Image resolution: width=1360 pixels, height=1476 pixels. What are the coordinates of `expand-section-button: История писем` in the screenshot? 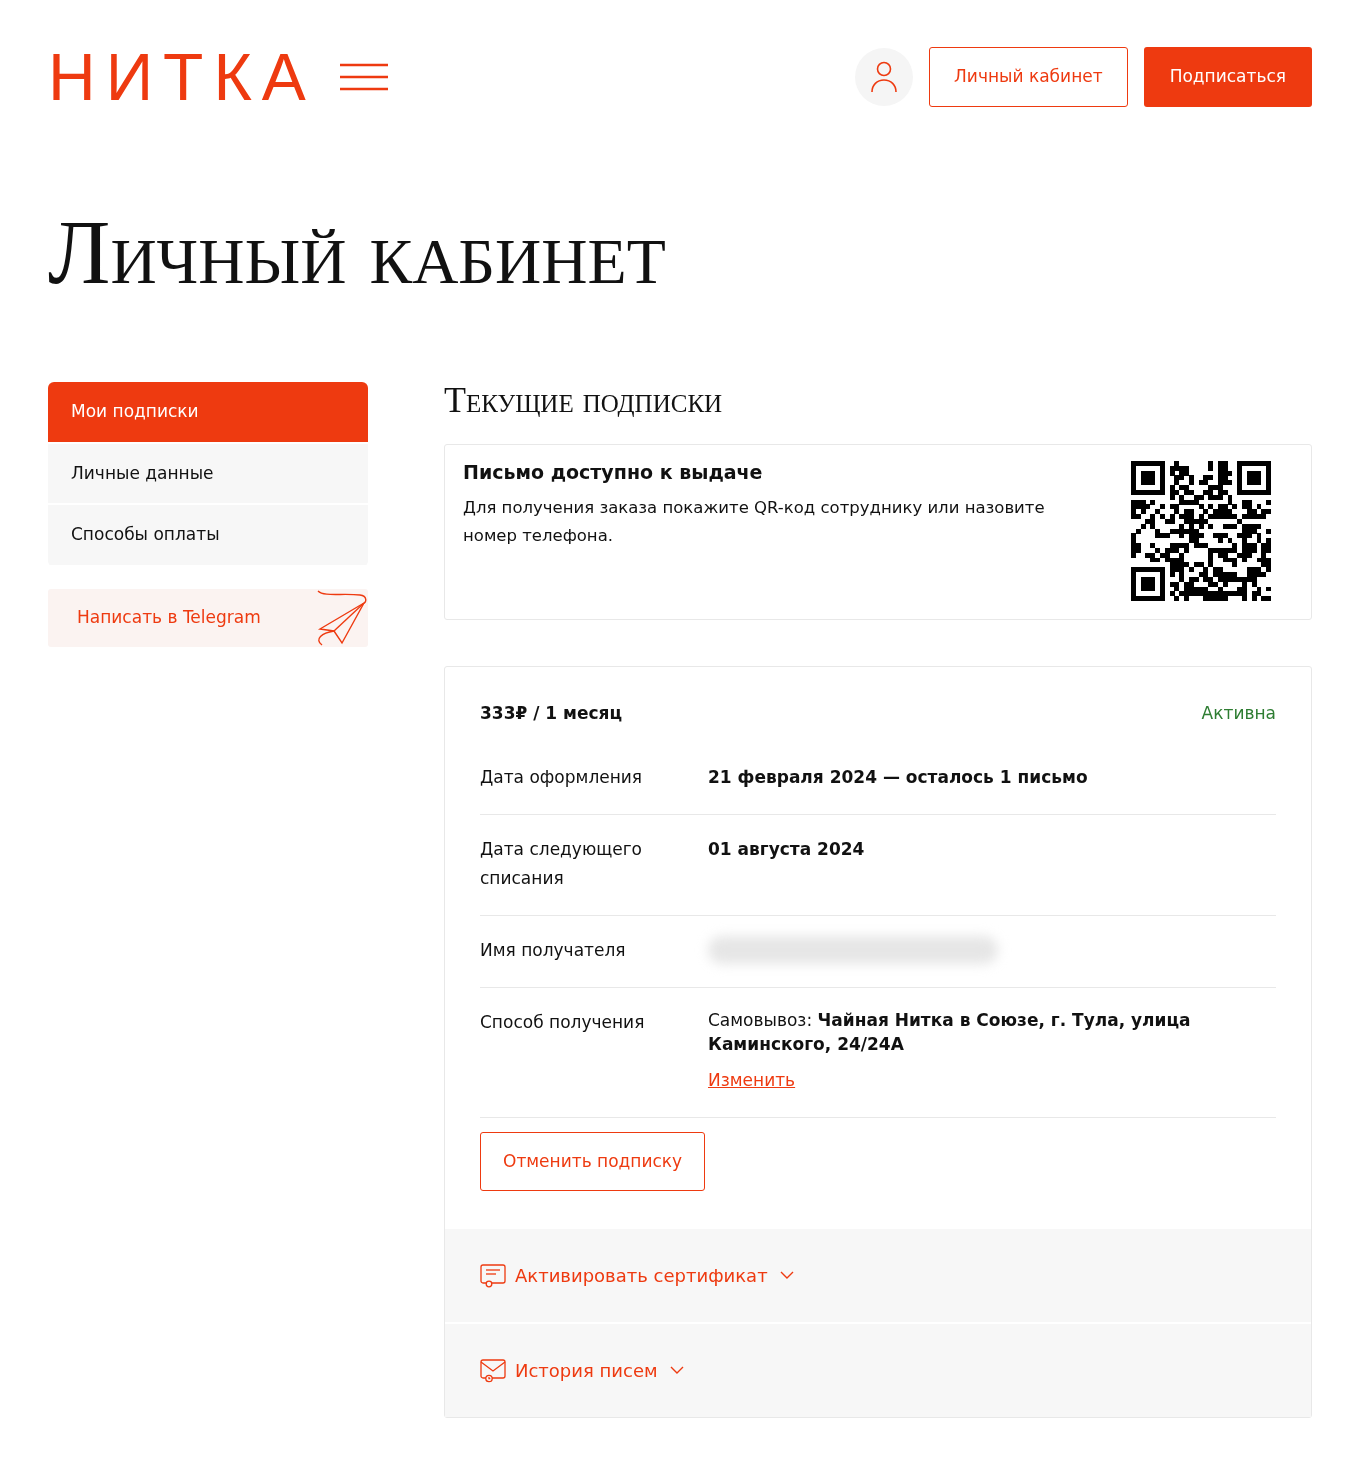 It's located at (582, 1370).